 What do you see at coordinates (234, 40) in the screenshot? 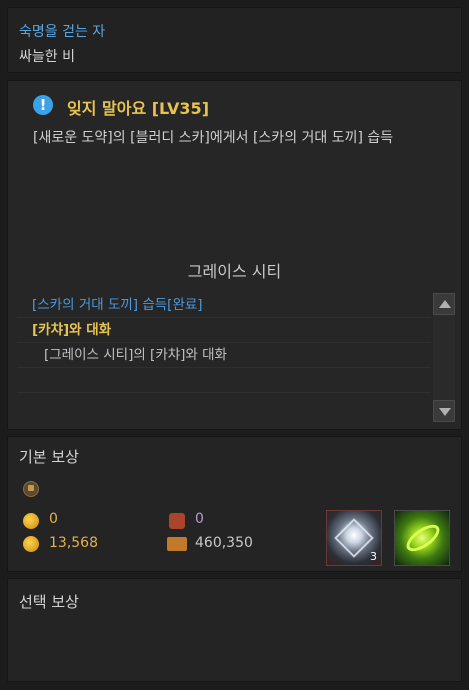
I see `quest-header-panel: 숙명을 걷는 자 싸늘한 비` at bounding box center [234, 40].